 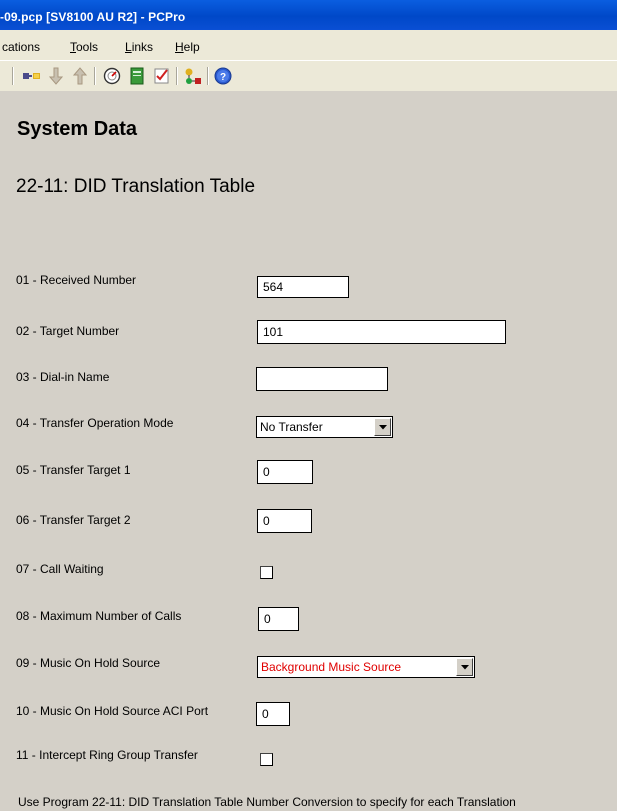 I want to click on upload-arrow-icon, so click(x=80, y=76).